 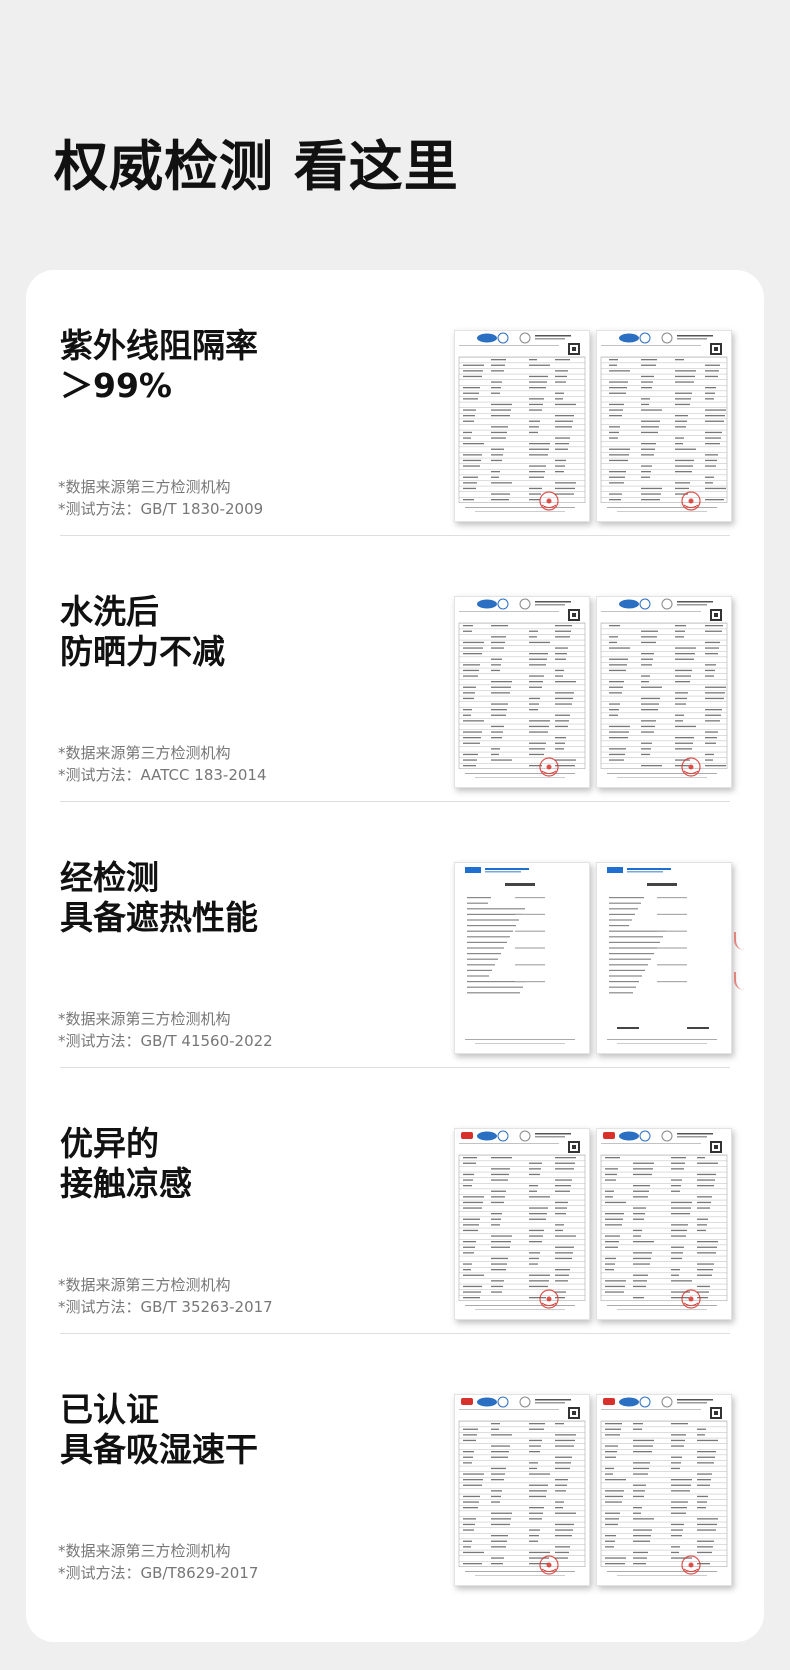 What do you see at coordinates (159, 345) in the screenshot?
I see `section-title-line: 紫外线阻隔率` at bounding box center [159, 345].